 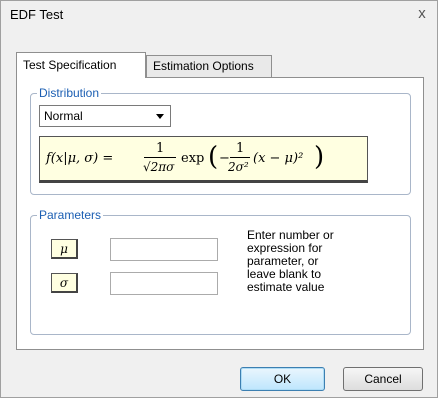 What do you see at coordinates (282, 379) in the screenshot?
I see `ok-button: OK` at bounding box center [282, 379].